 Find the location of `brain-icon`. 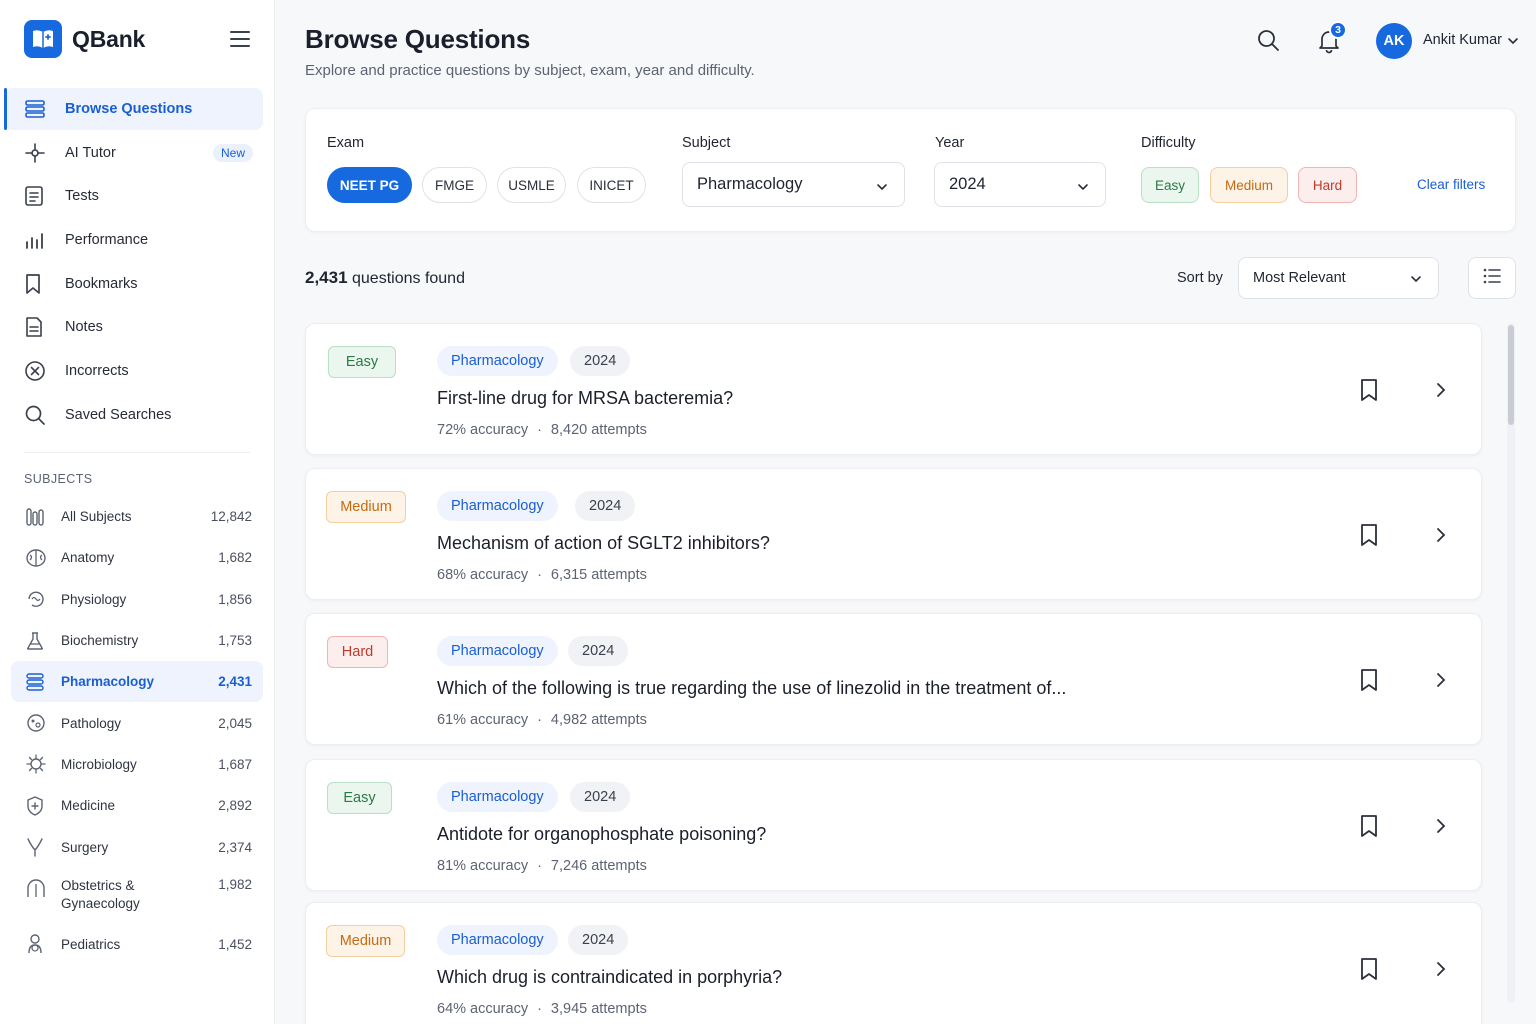

brain-icon is located at coordinates (37, 558).